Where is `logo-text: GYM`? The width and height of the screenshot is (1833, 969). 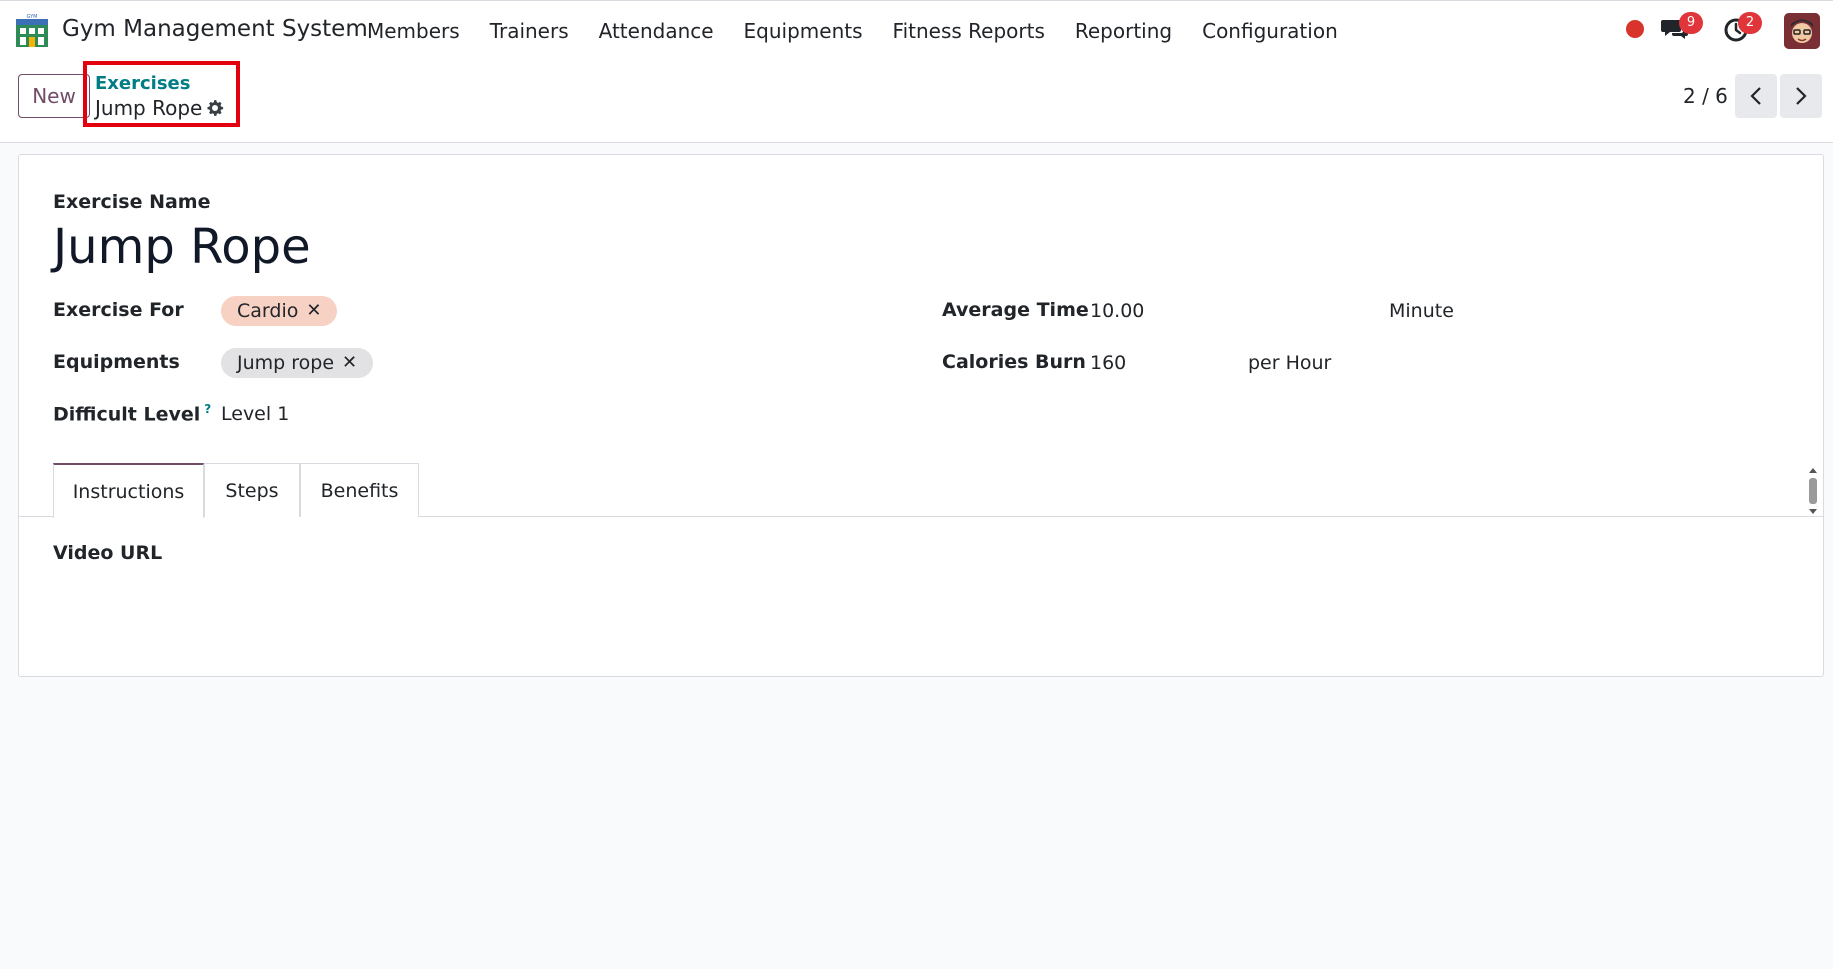
logo-text: GYM is located at coordinates (32, 17).